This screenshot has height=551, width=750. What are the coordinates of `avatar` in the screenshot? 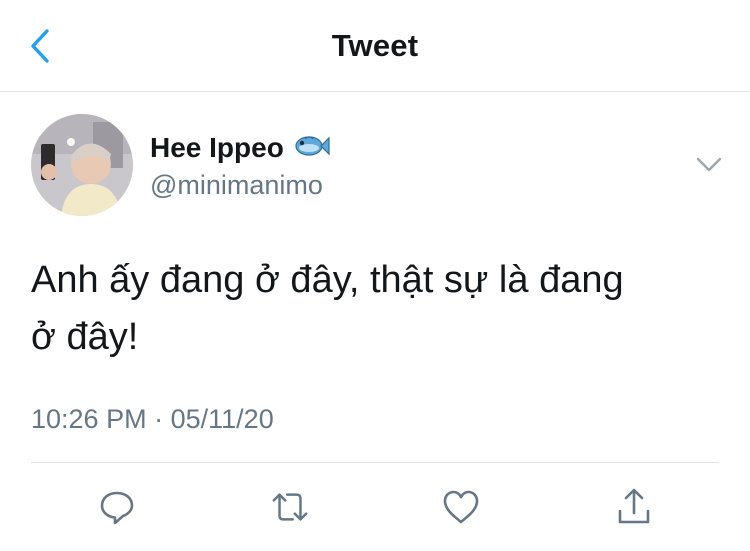 It's located at (82, 165).